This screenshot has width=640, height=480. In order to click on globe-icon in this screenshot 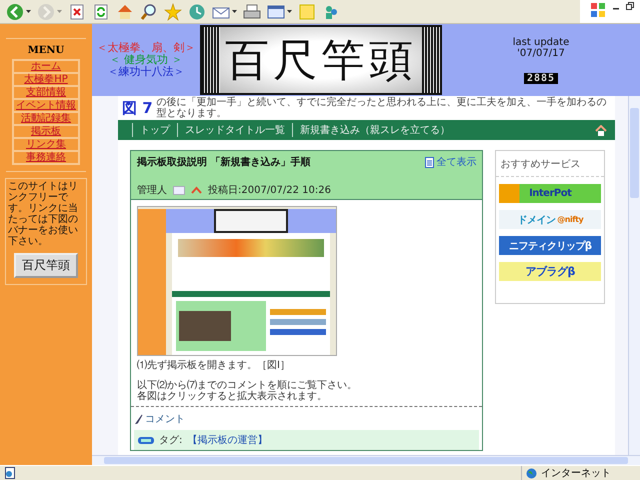, I will do `click(531, 473)`.